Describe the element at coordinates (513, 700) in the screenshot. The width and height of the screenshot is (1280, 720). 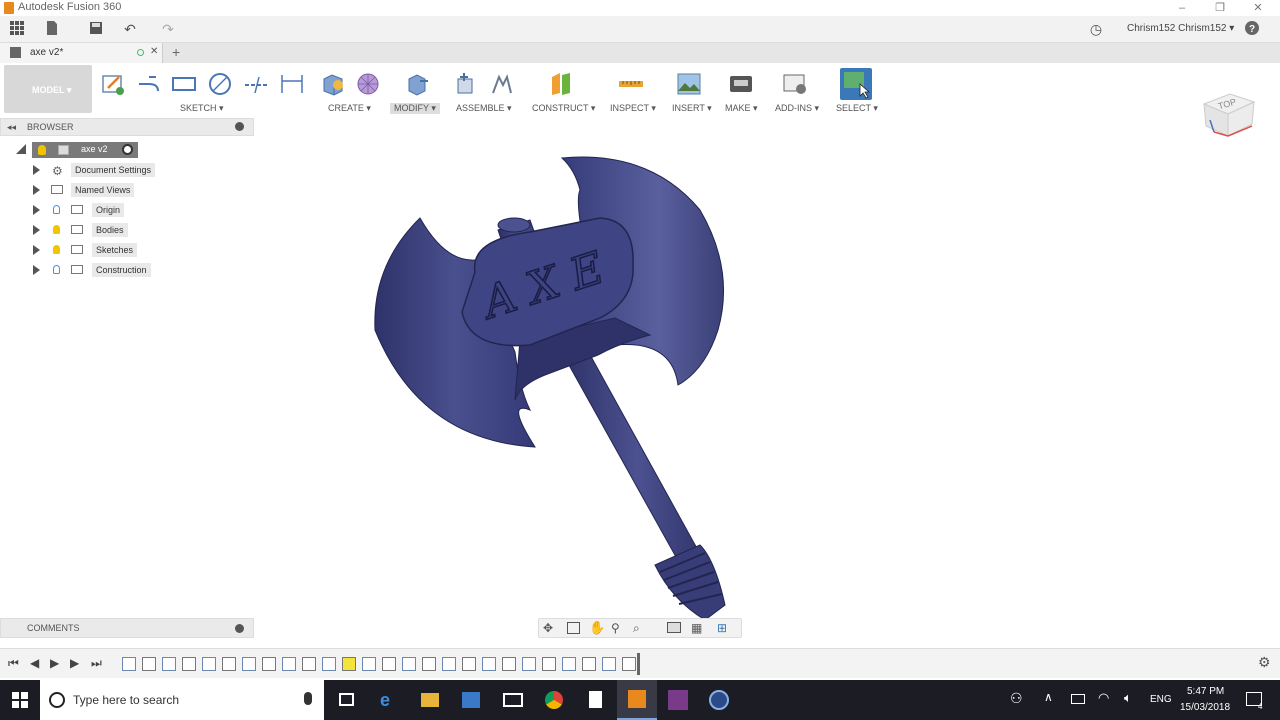
I see `mail-icon` at that location.